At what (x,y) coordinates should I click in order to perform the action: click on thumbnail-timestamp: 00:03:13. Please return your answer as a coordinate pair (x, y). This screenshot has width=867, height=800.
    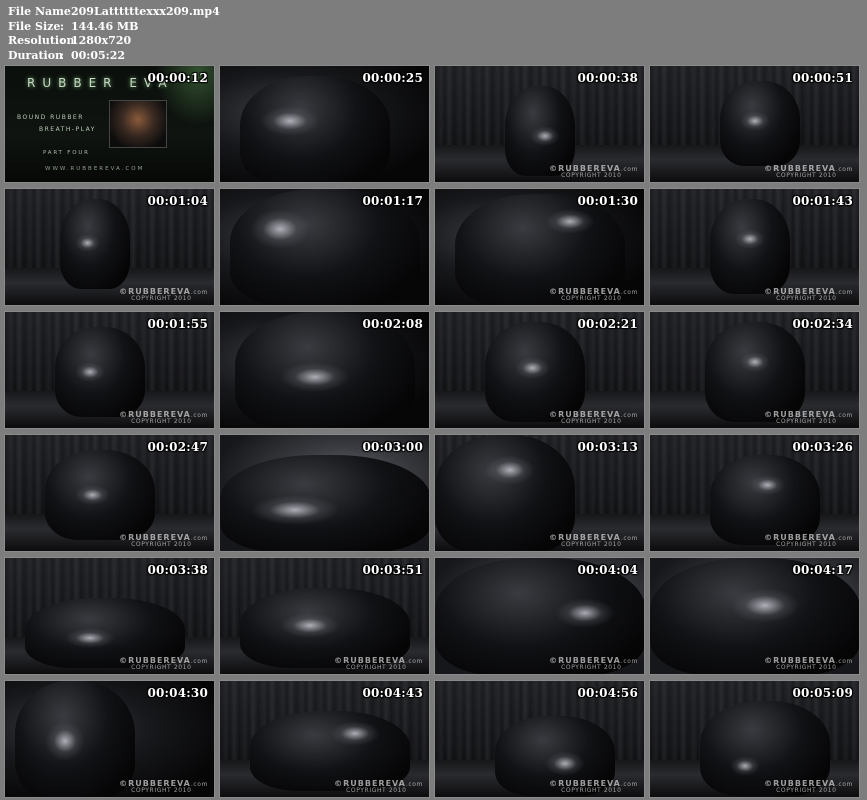
    Looking at the image, I should click on (607, 447).